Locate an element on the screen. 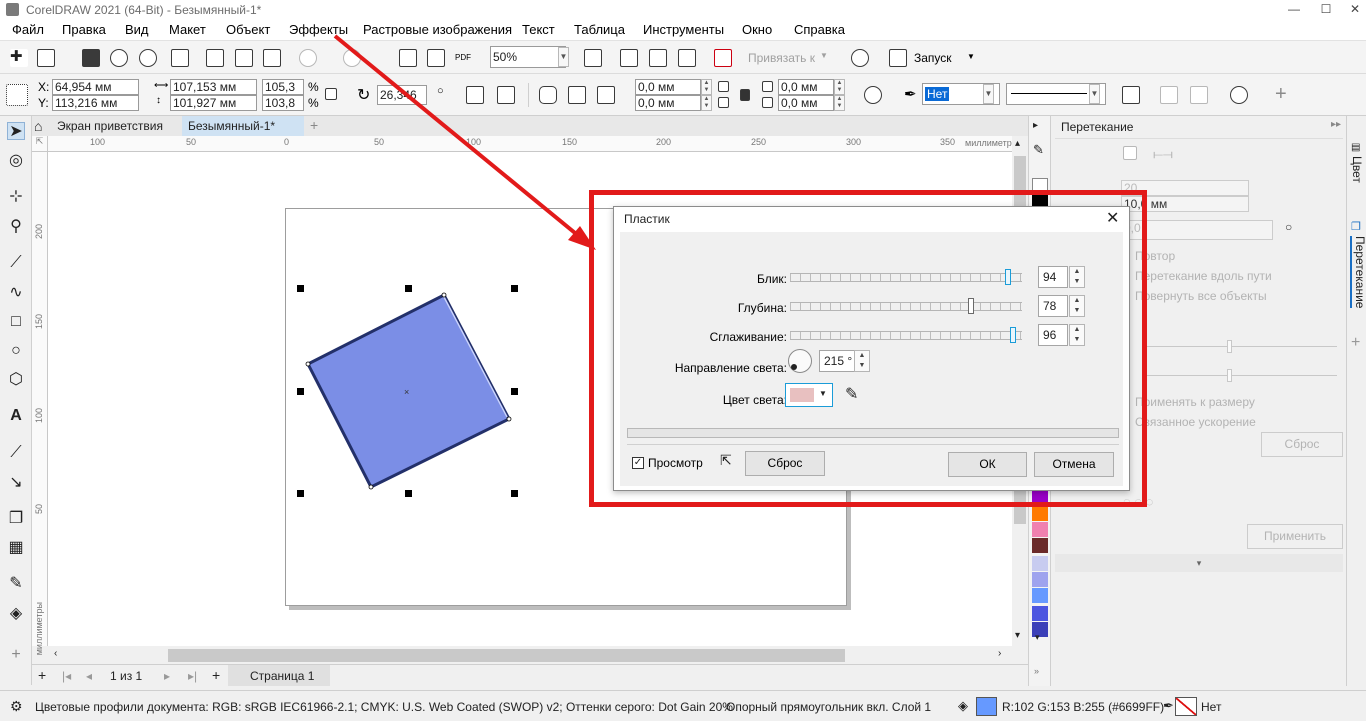 This screenshot has width=1366, height=721. scroll-left-icon: ‹ is located at coordinates (55, 653).